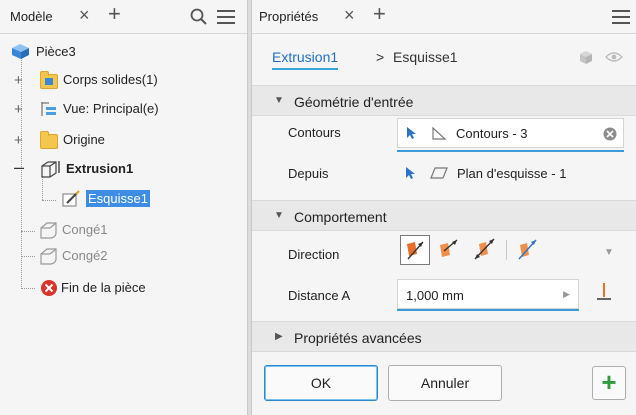 Image resolution: width=636 pixels, height=415 pixels. Describe the element at coordinates (610, 134) in the screenshot. I see `clear-selection-icon` at that location.